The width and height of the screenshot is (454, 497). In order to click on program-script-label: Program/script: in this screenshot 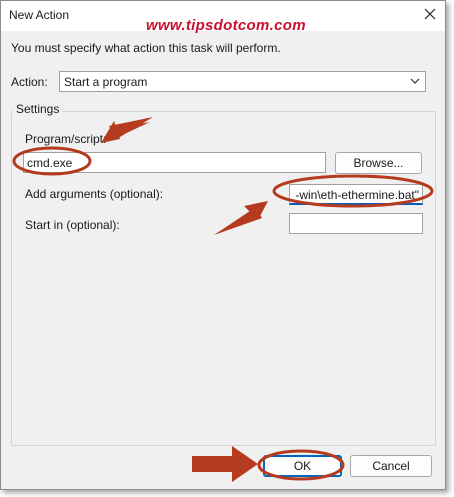, I will do `click(66, 139)`.